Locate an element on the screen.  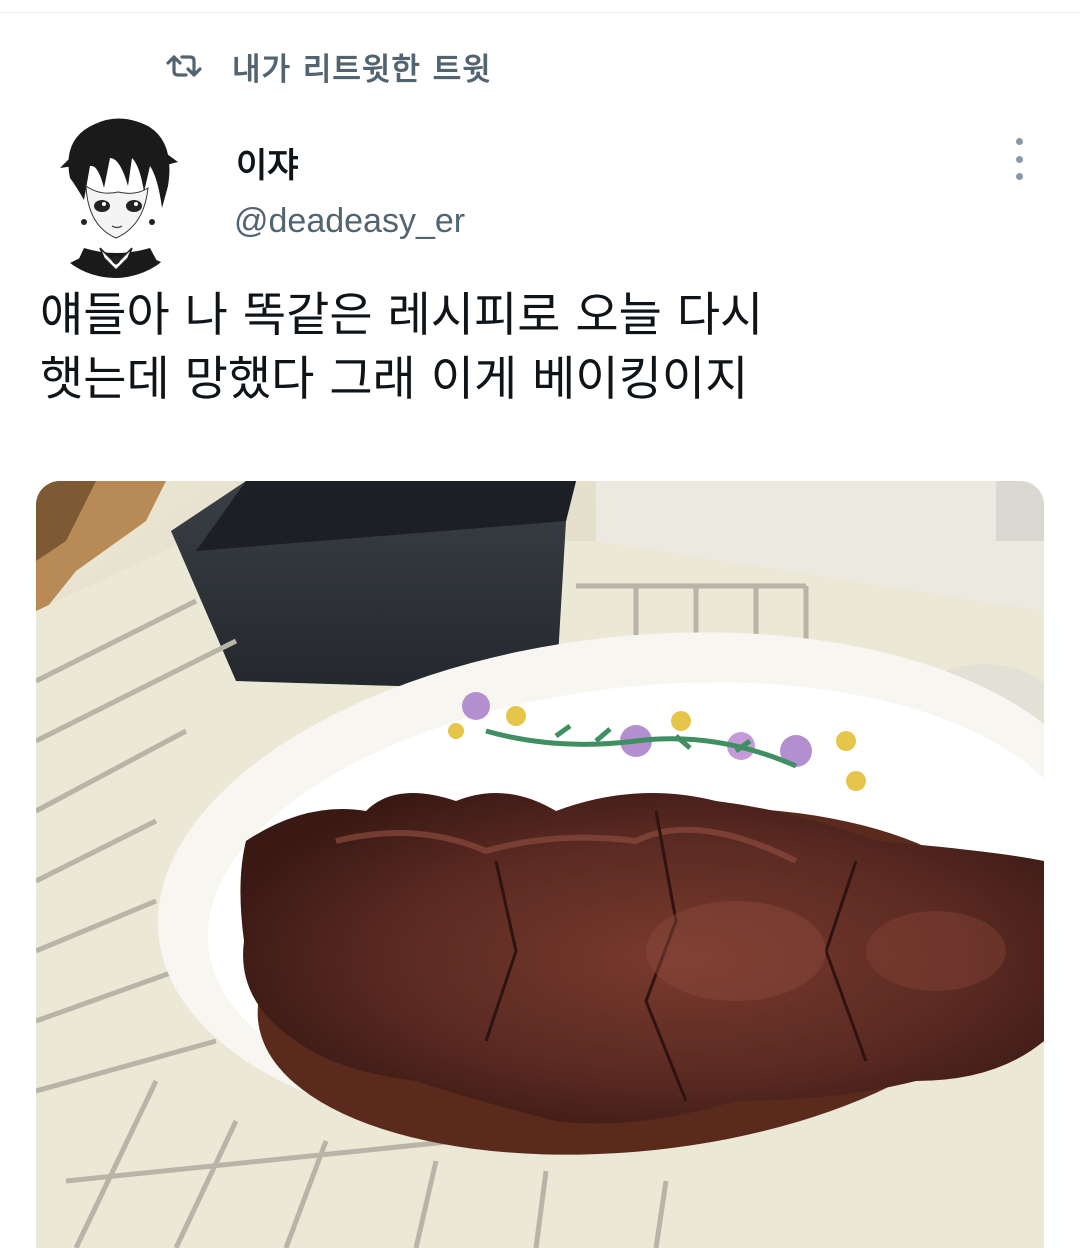
retweet-context-label: 내가 리트윗한 트윗 is located at coordinates (362, 69).